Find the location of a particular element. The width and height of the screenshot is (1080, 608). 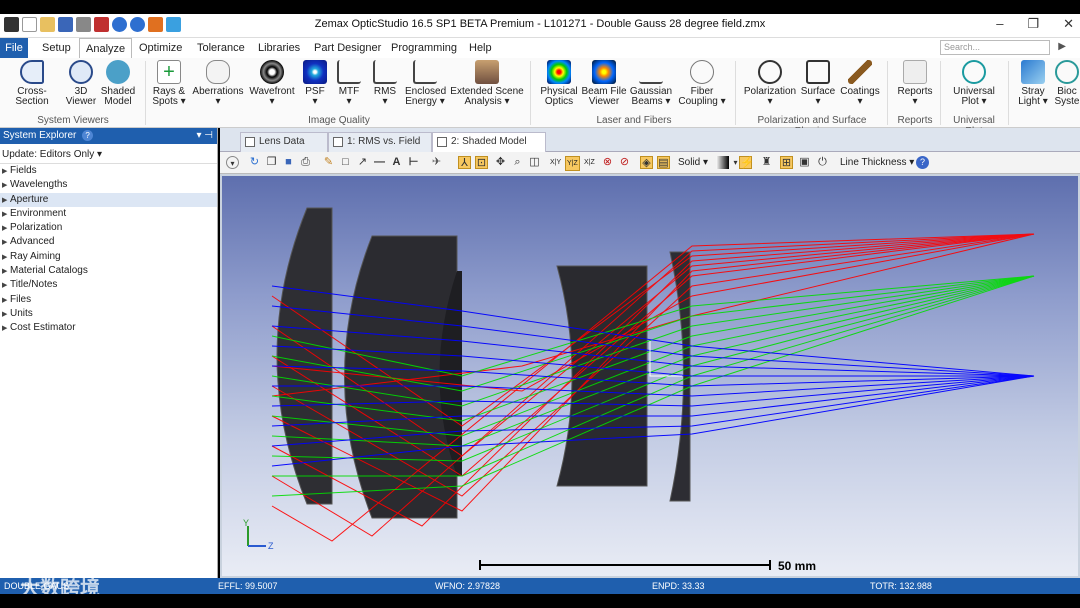

search-go-icon: ▶ is located at coordinates (1062, 46).